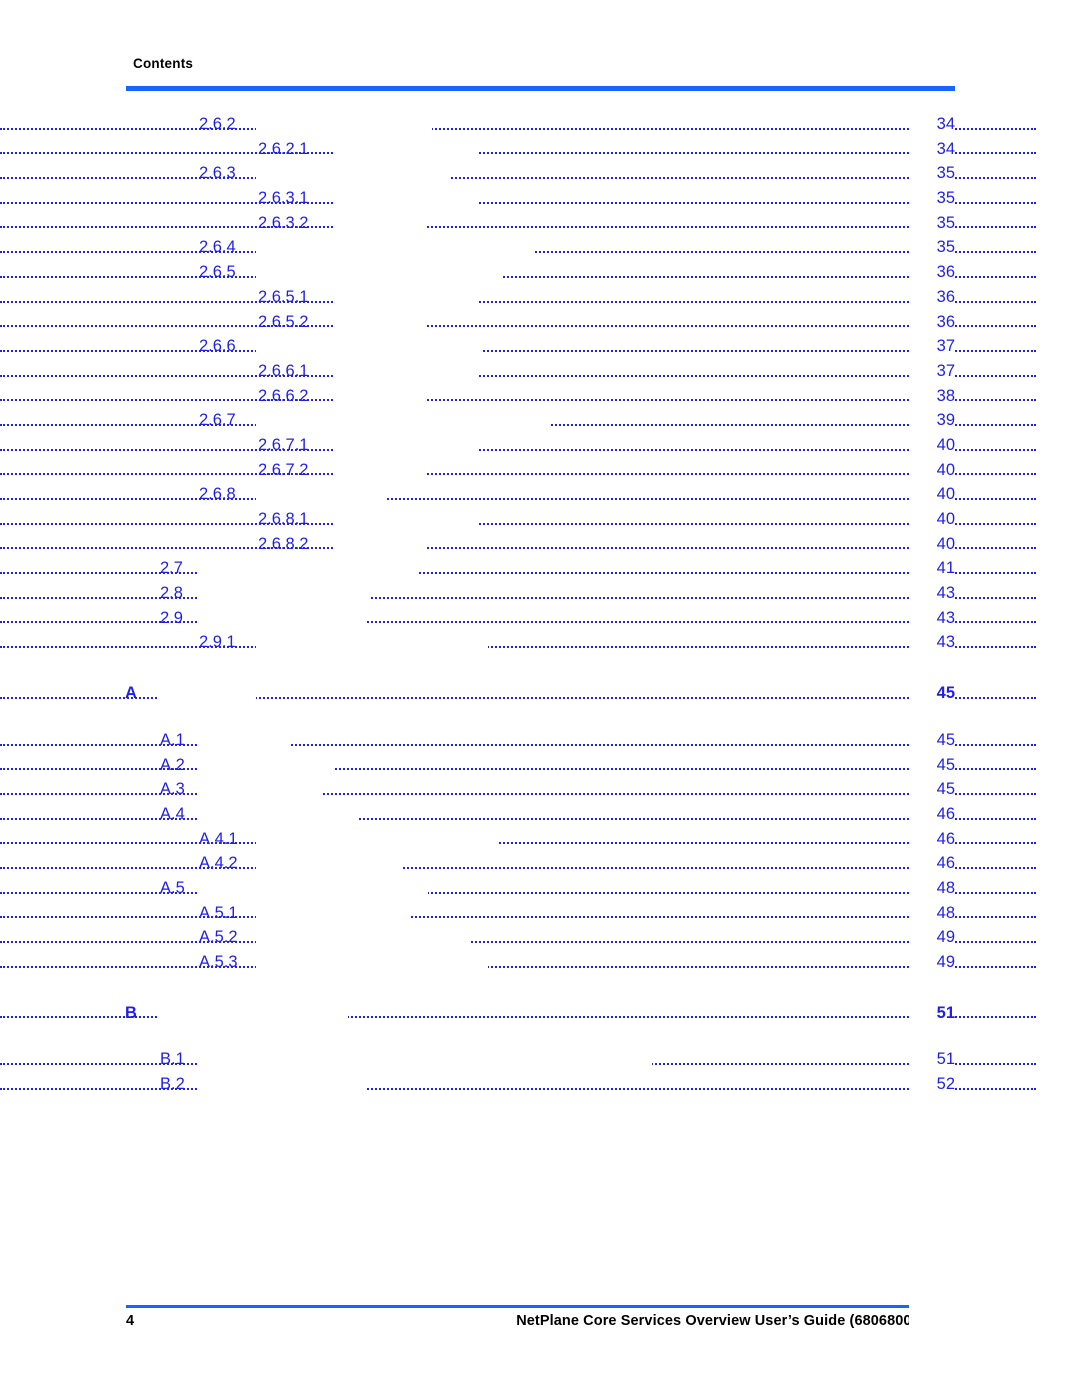 The height and width of the screenshot is (1397, 1080). I want to click on toc-entry-number: 2.6.8.2, so click(283, 543).